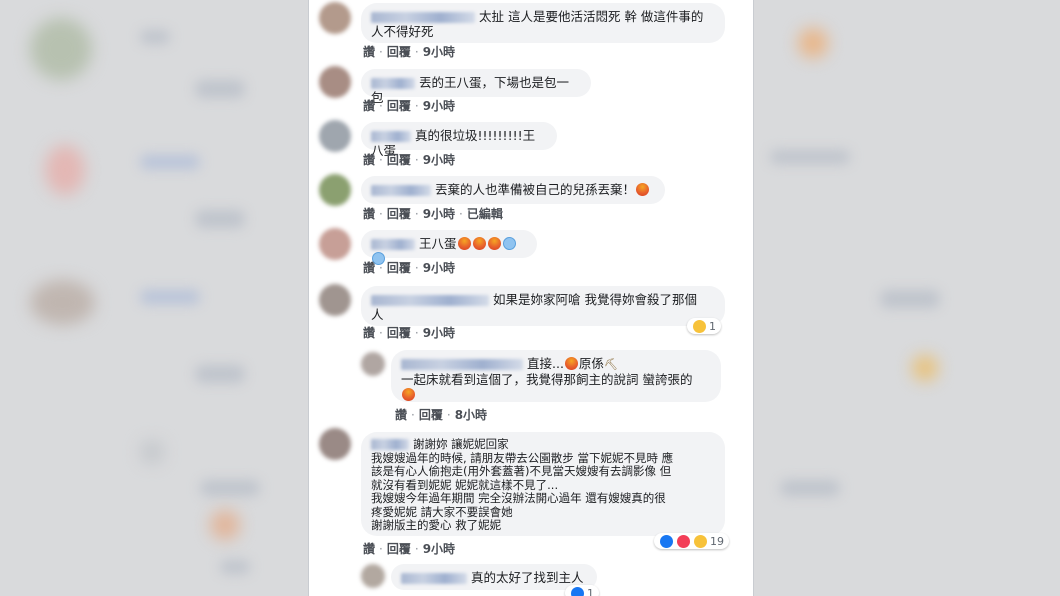  I want to click on comment-time: 8小時, so click(471, 415).